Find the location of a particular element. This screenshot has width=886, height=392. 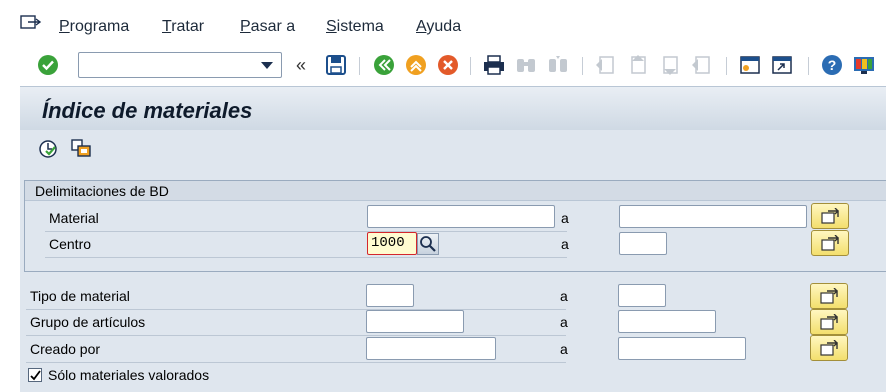

left-margin is located at coordinates (10, 239).